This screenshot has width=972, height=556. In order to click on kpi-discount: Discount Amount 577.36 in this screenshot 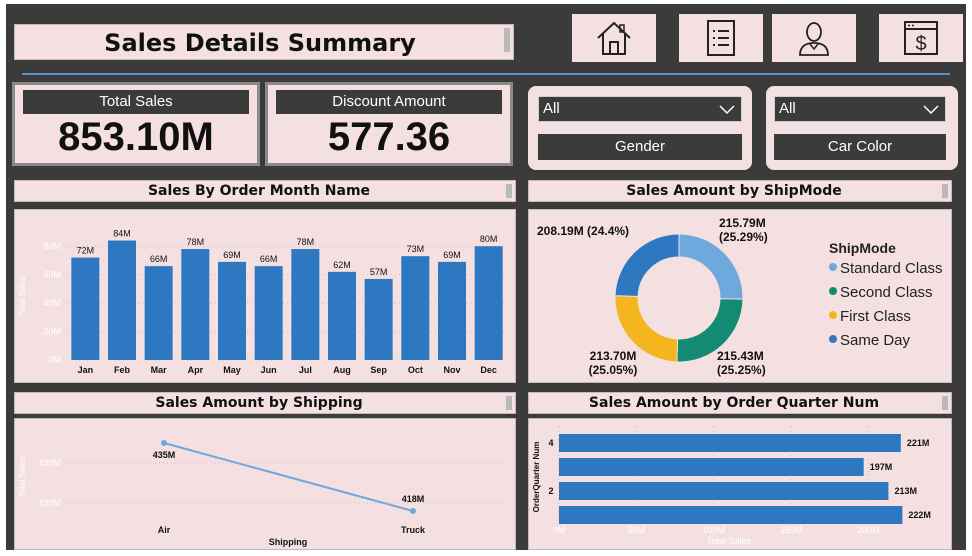, I will do `click(389, 124)`.